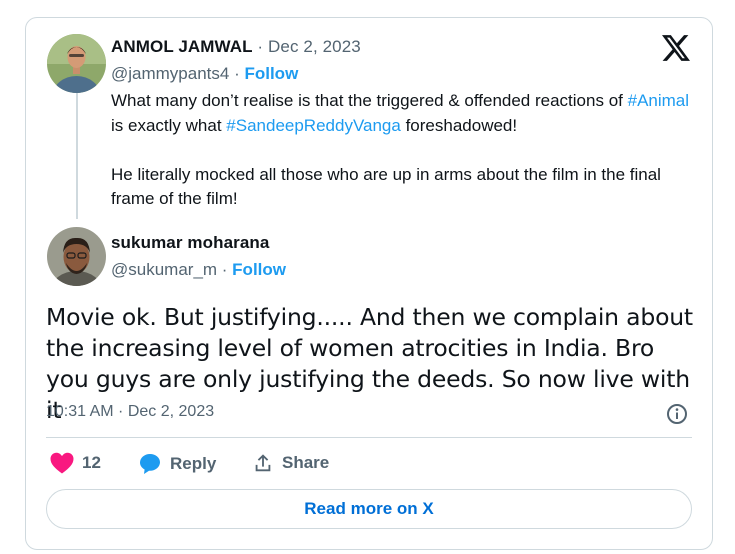 The height and width of the screenshot is (554, 735). Describe the element at coordinates (80, 411) in the screenshot. I see `reply-time: 10:31 AM` at that location.